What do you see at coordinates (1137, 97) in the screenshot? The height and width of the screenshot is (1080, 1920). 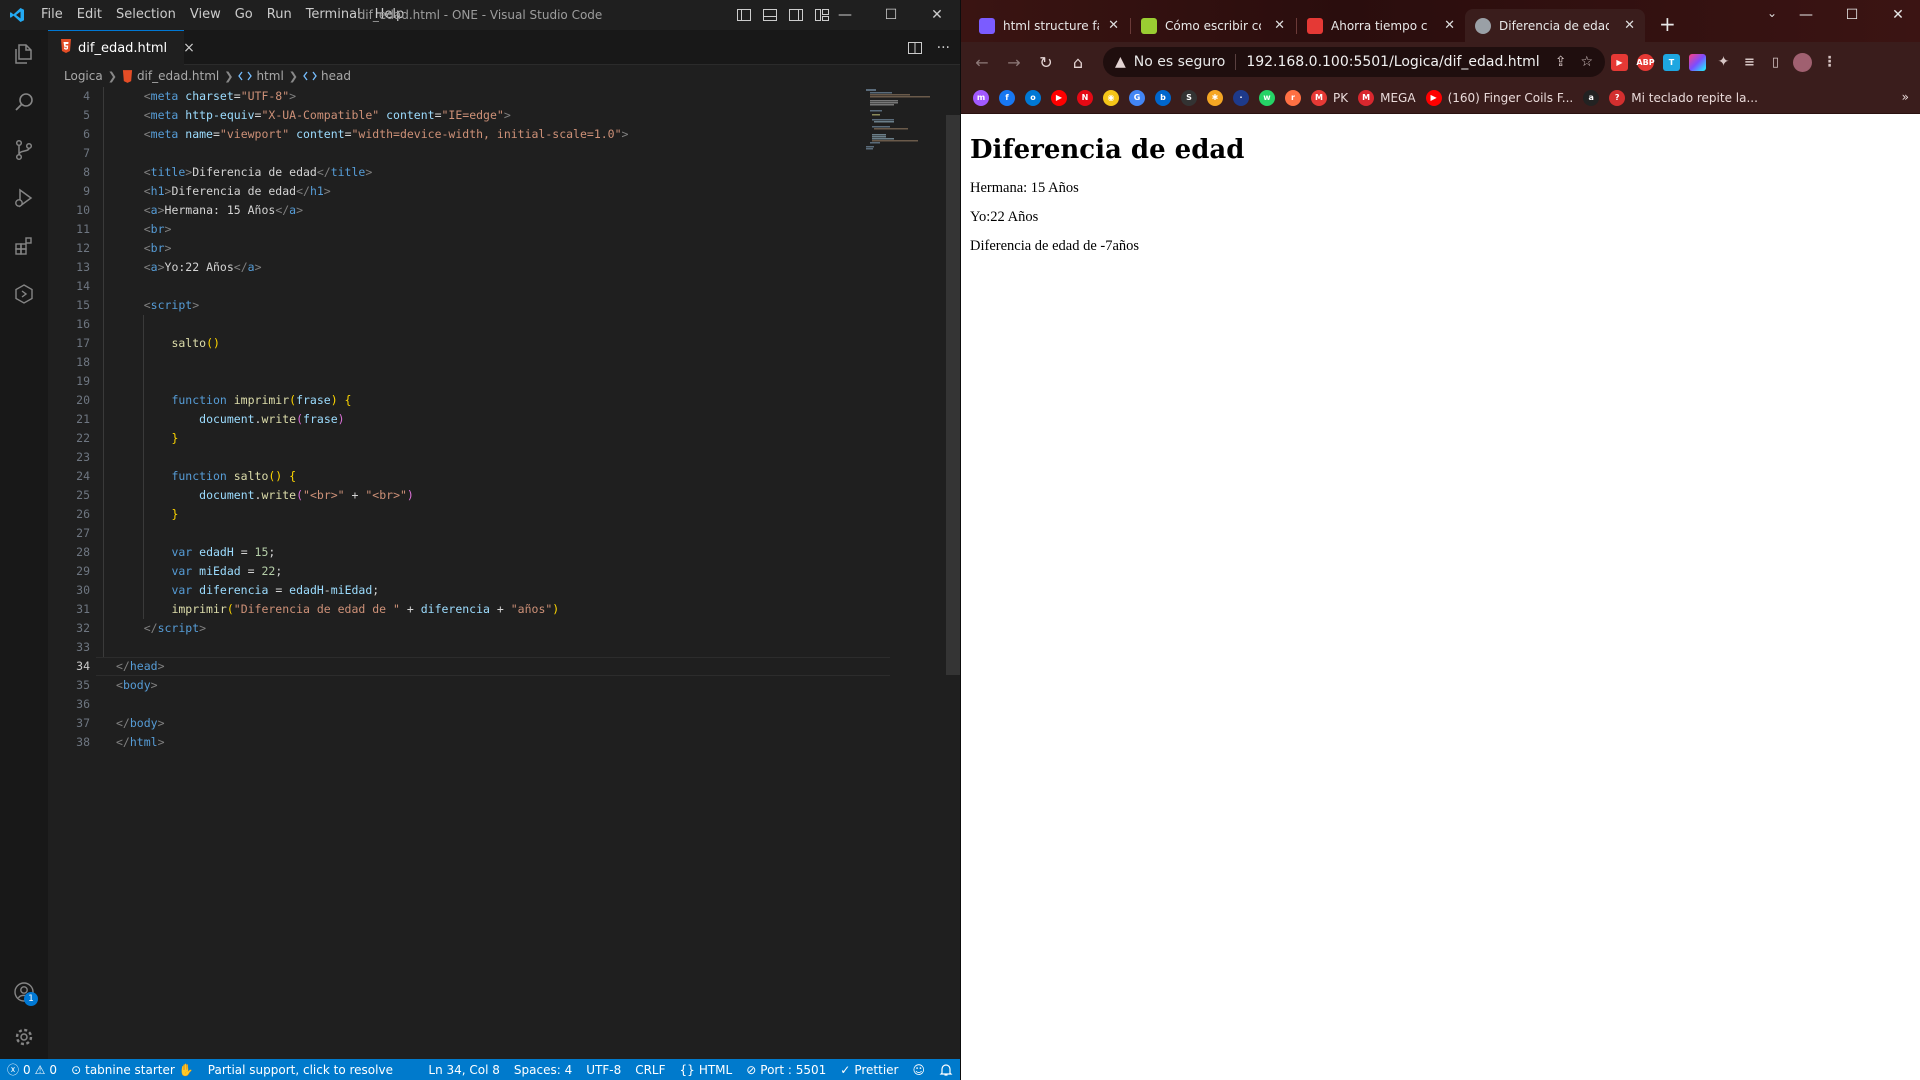 I see `bookmark-item: G` at bounding box center [1137, 97].